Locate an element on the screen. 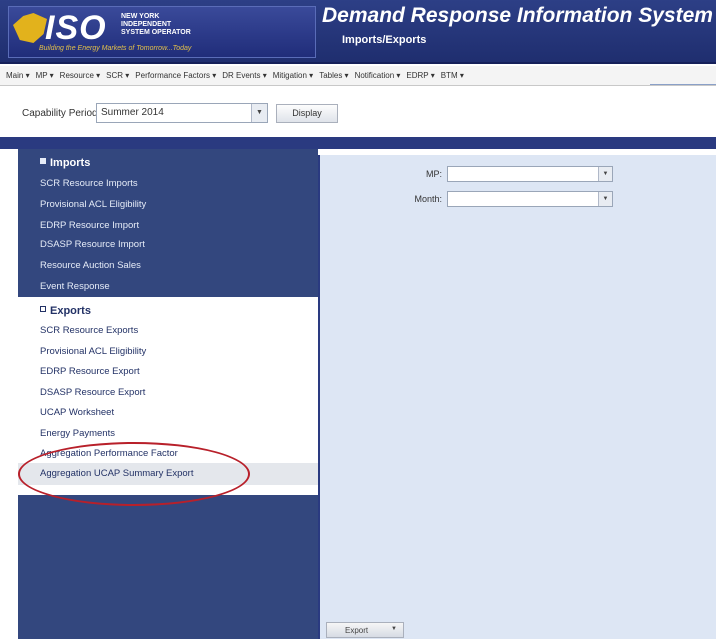 Image resolution: width=716 pixels, height=639 pixels. menu-performance-factors: Performance Factors ▾ is located at coordinates (175, 75).